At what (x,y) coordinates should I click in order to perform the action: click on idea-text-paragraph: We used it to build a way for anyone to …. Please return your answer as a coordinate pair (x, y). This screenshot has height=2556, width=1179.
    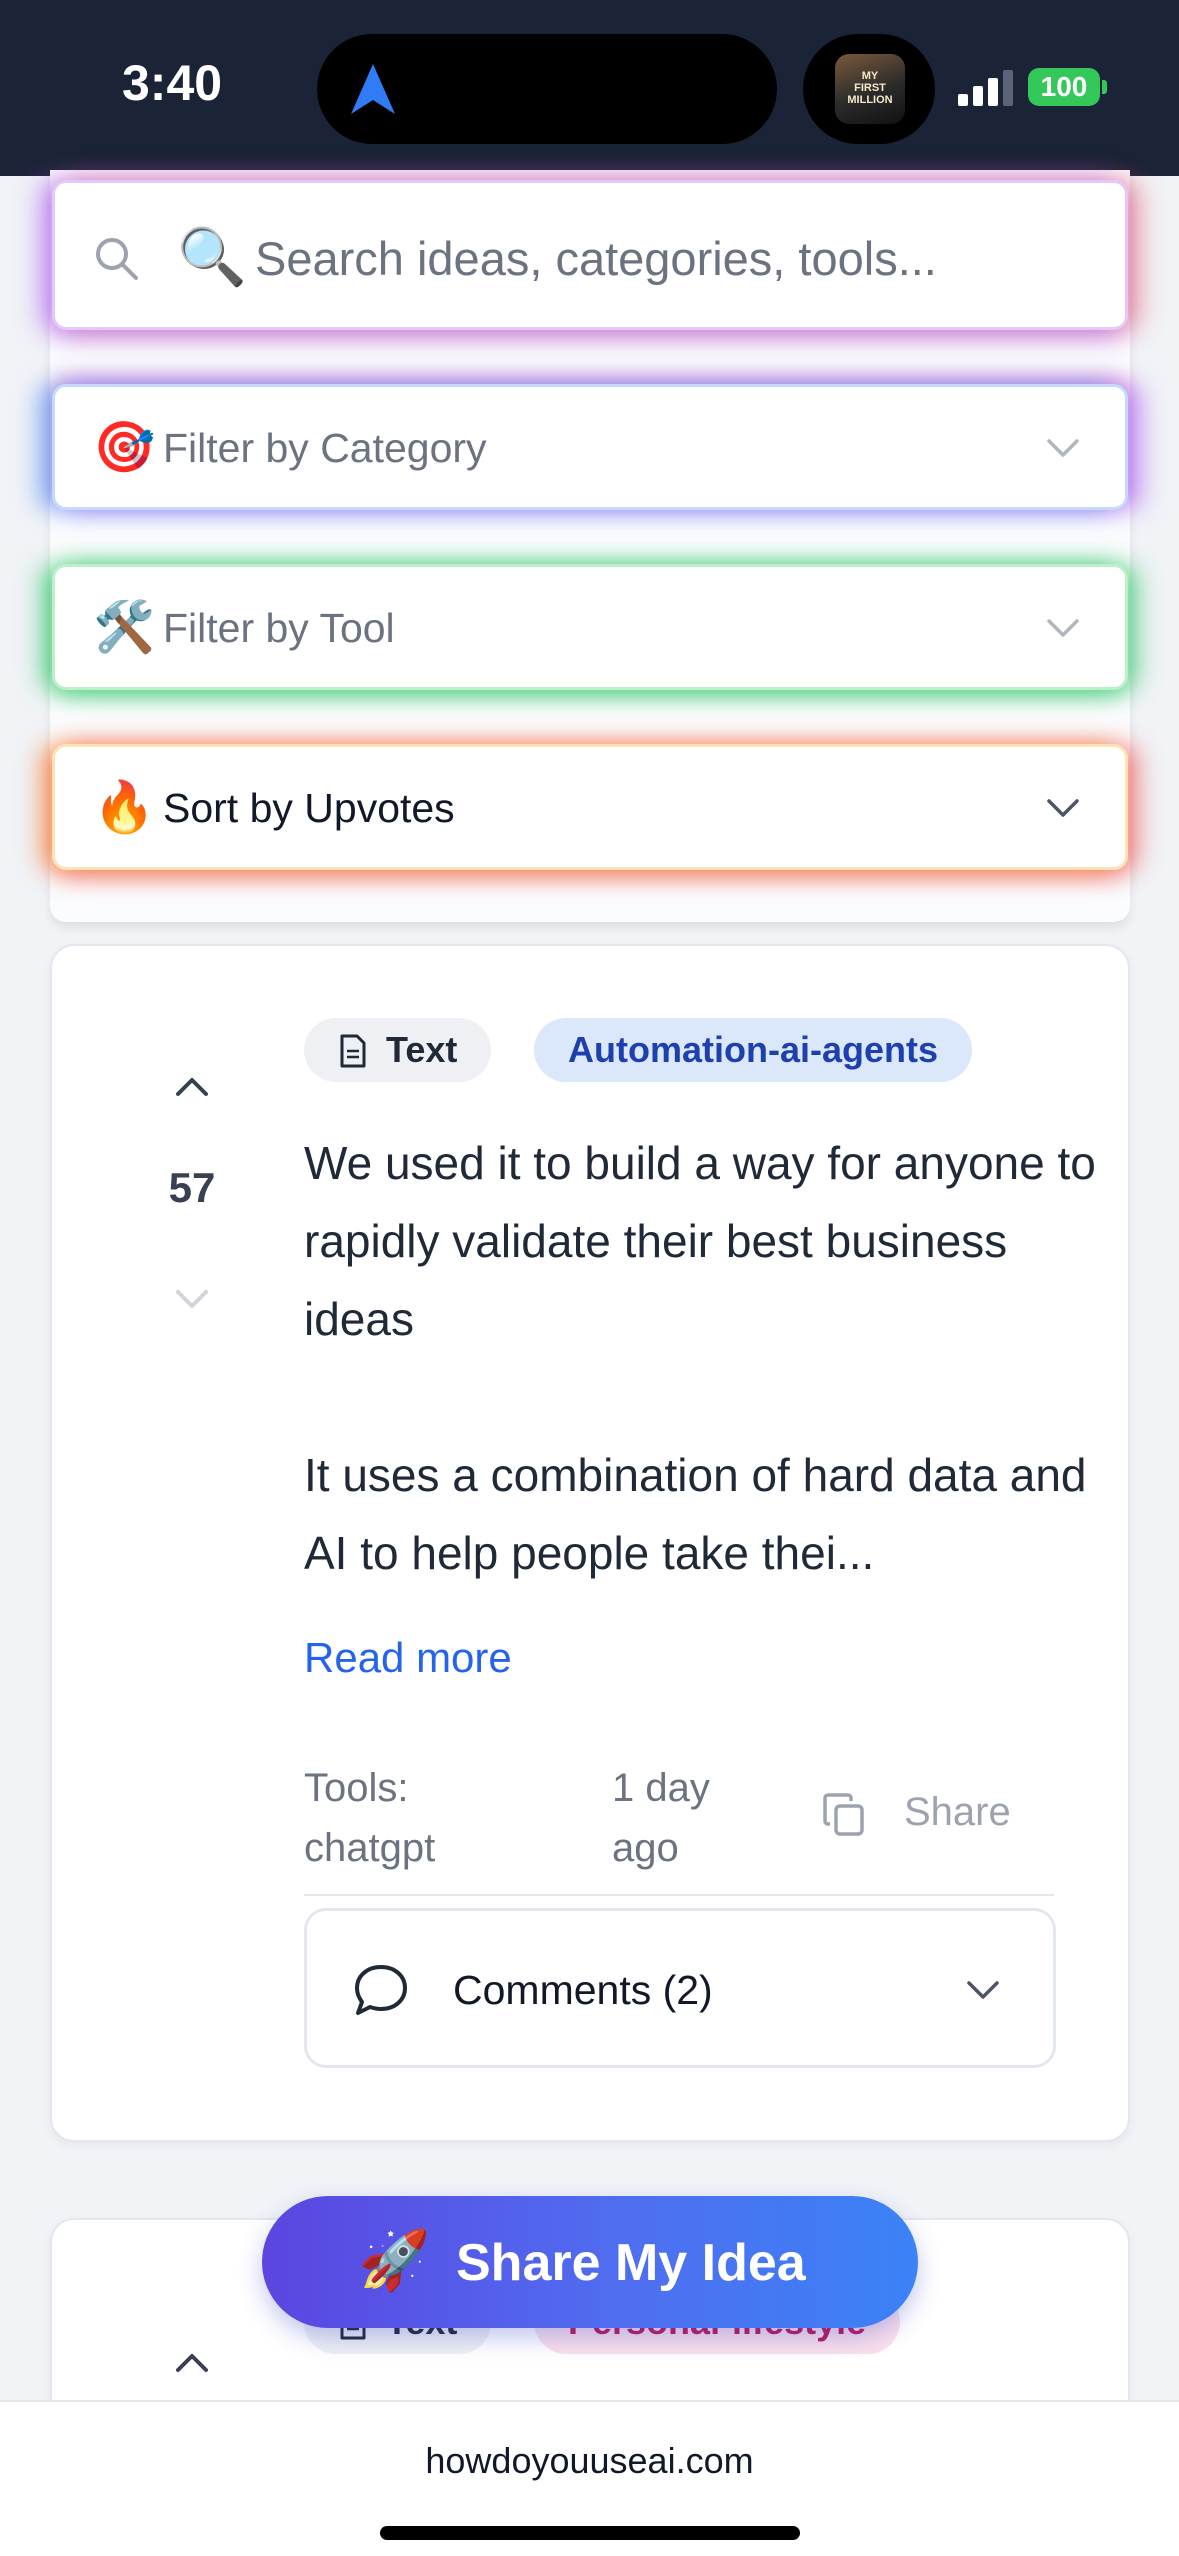
    Looking at the image, I should click on (700, 1241).